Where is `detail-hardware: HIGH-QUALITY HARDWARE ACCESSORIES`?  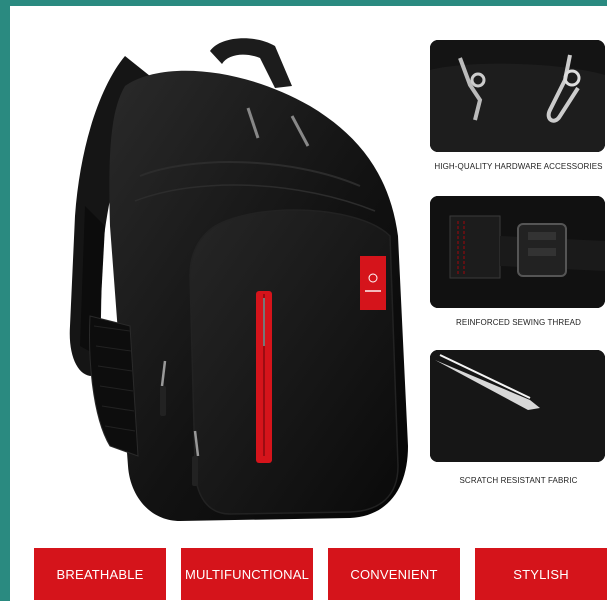
detail-hardware: HIGH-QUALITY HARDWARE ACCESSORIES is located at coordinates (518, 110).